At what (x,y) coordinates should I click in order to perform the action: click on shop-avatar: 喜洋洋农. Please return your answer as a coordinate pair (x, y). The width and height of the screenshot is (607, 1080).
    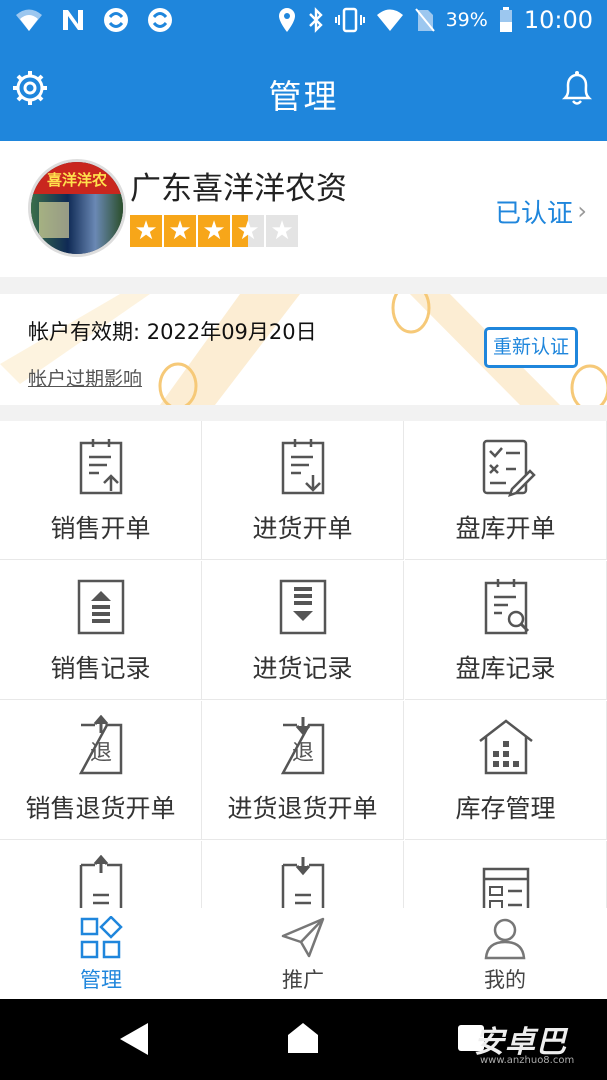
    Looking at the image, I should click on (77, 208).